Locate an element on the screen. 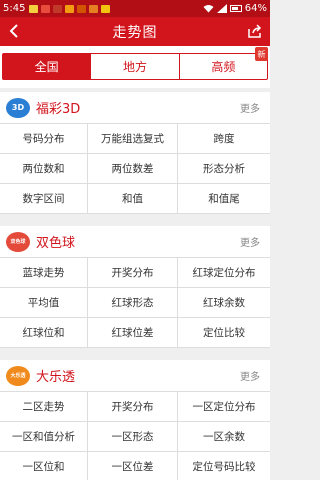 This screenshot has width=320, height=480. section-header: 双色球 双色球 更多 is located at coordinates (135, 242).